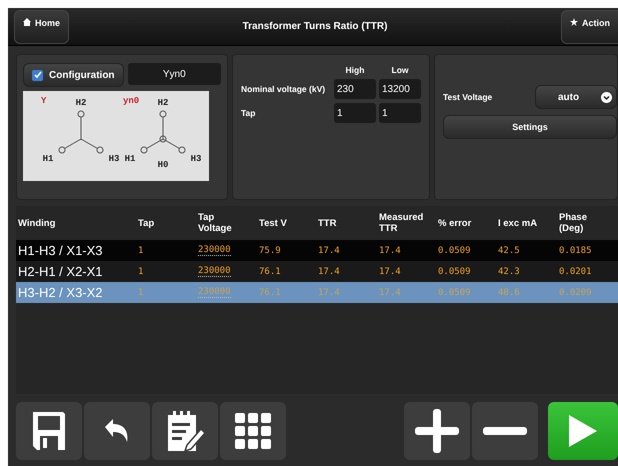 The image size is (618, 466). I want to click on actions-button: Action, so click(589, 27).